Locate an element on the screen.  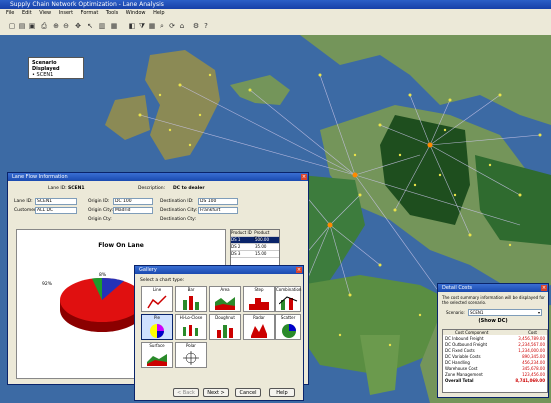
cost-label: Overall Total is located at coordinates (459, 380).